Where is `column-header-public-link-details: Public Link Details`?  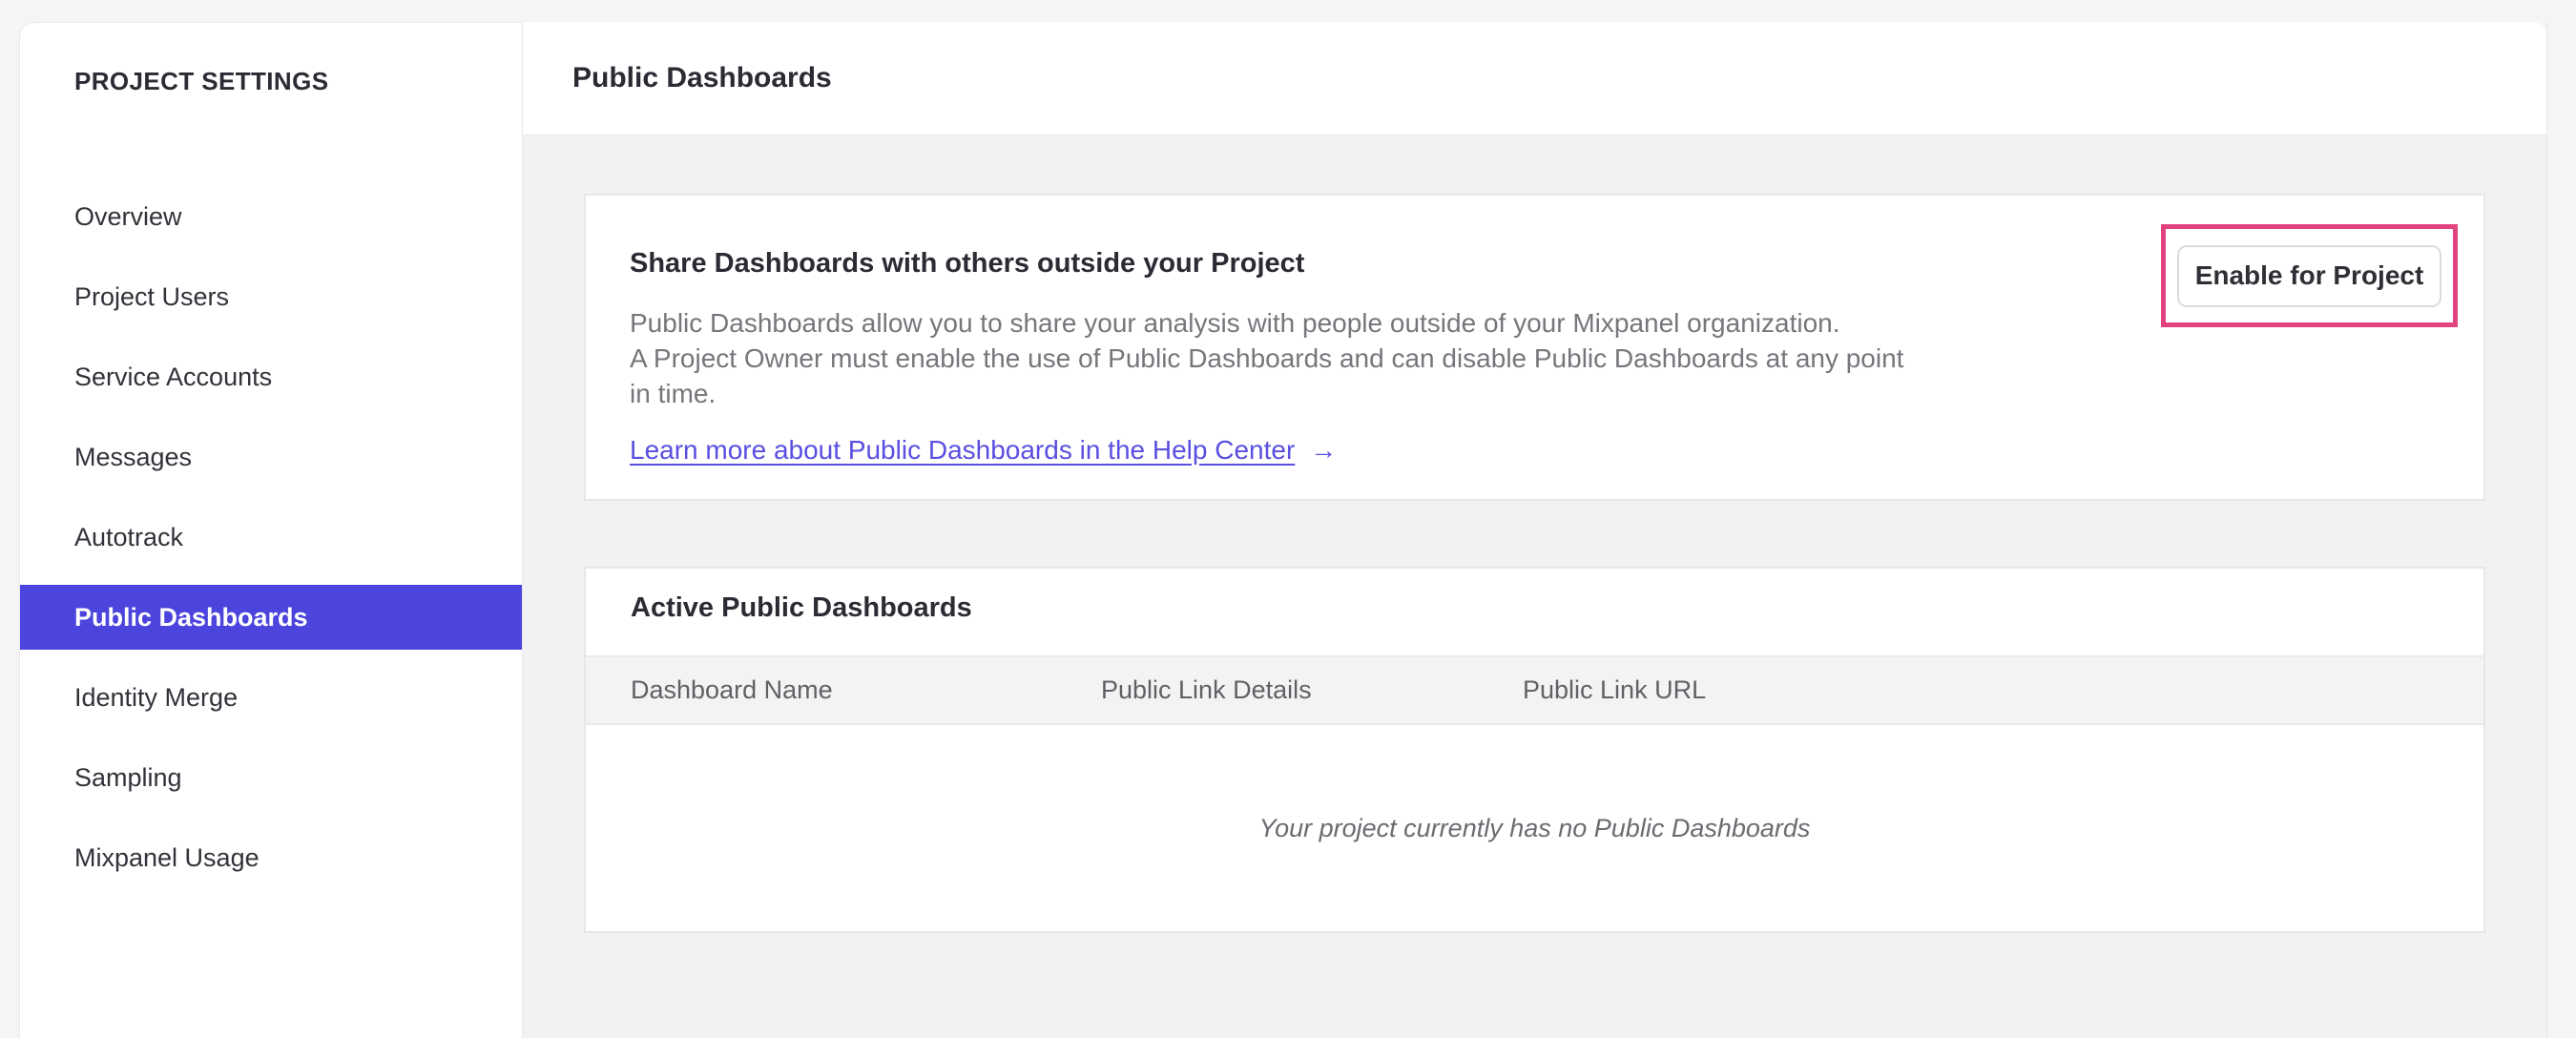 column-header-public-link-details: Public Link Details is located at coordinates (1206, 689).